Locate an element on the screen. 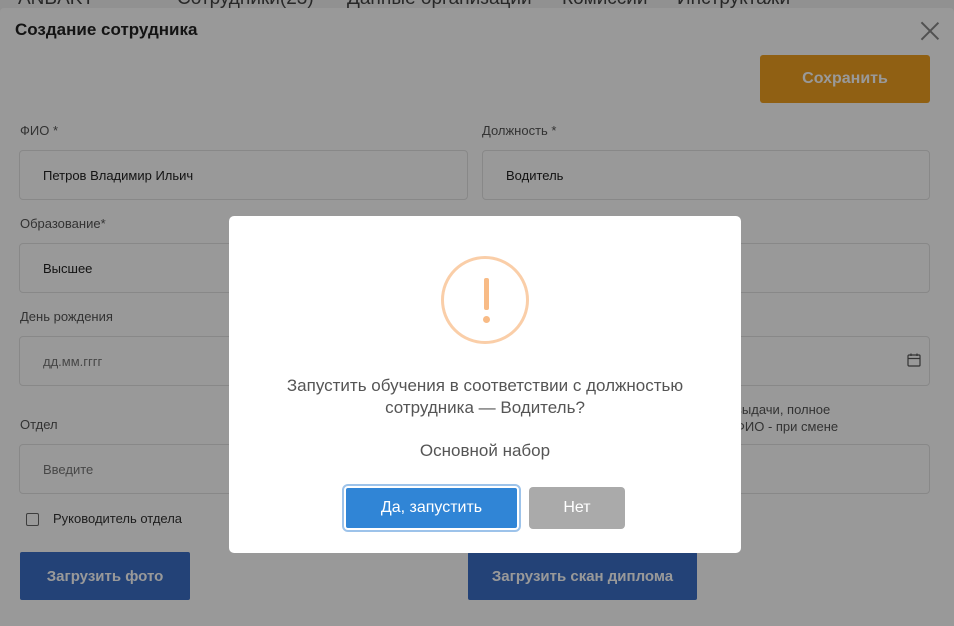 This screenshot has height=626, width=954. exclamation-warning-icon is located at coordinates (485, 300).